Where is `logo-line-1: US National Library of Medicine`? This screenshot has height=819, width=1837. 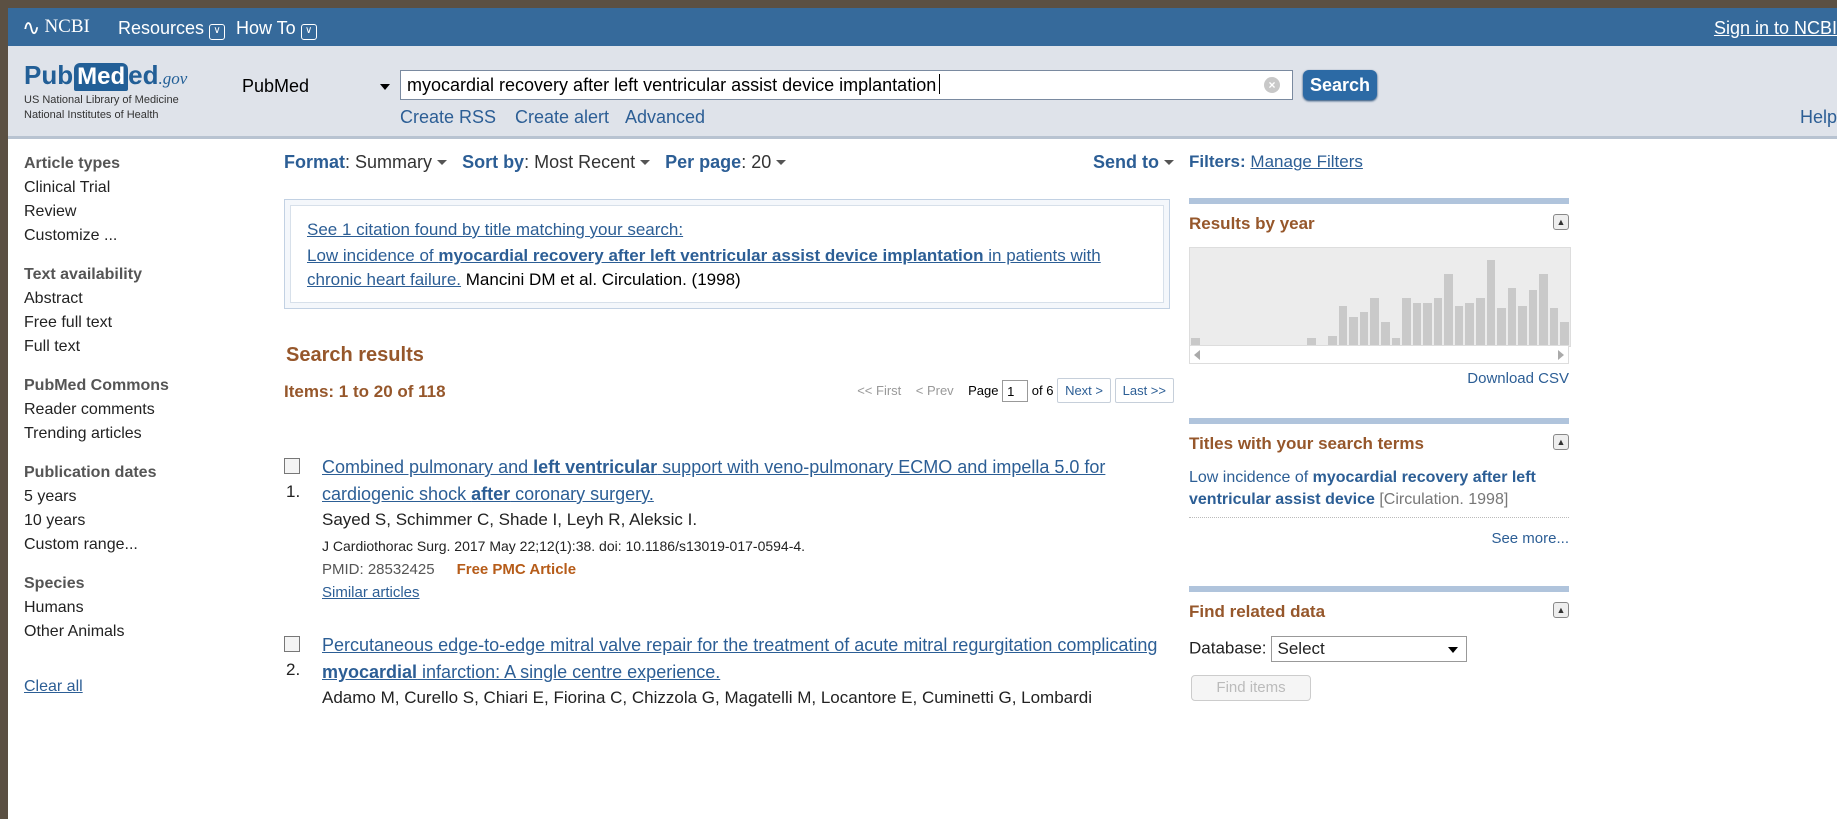 logo-line-1: US National Library of Medicine is located at coordinates (101, 100).